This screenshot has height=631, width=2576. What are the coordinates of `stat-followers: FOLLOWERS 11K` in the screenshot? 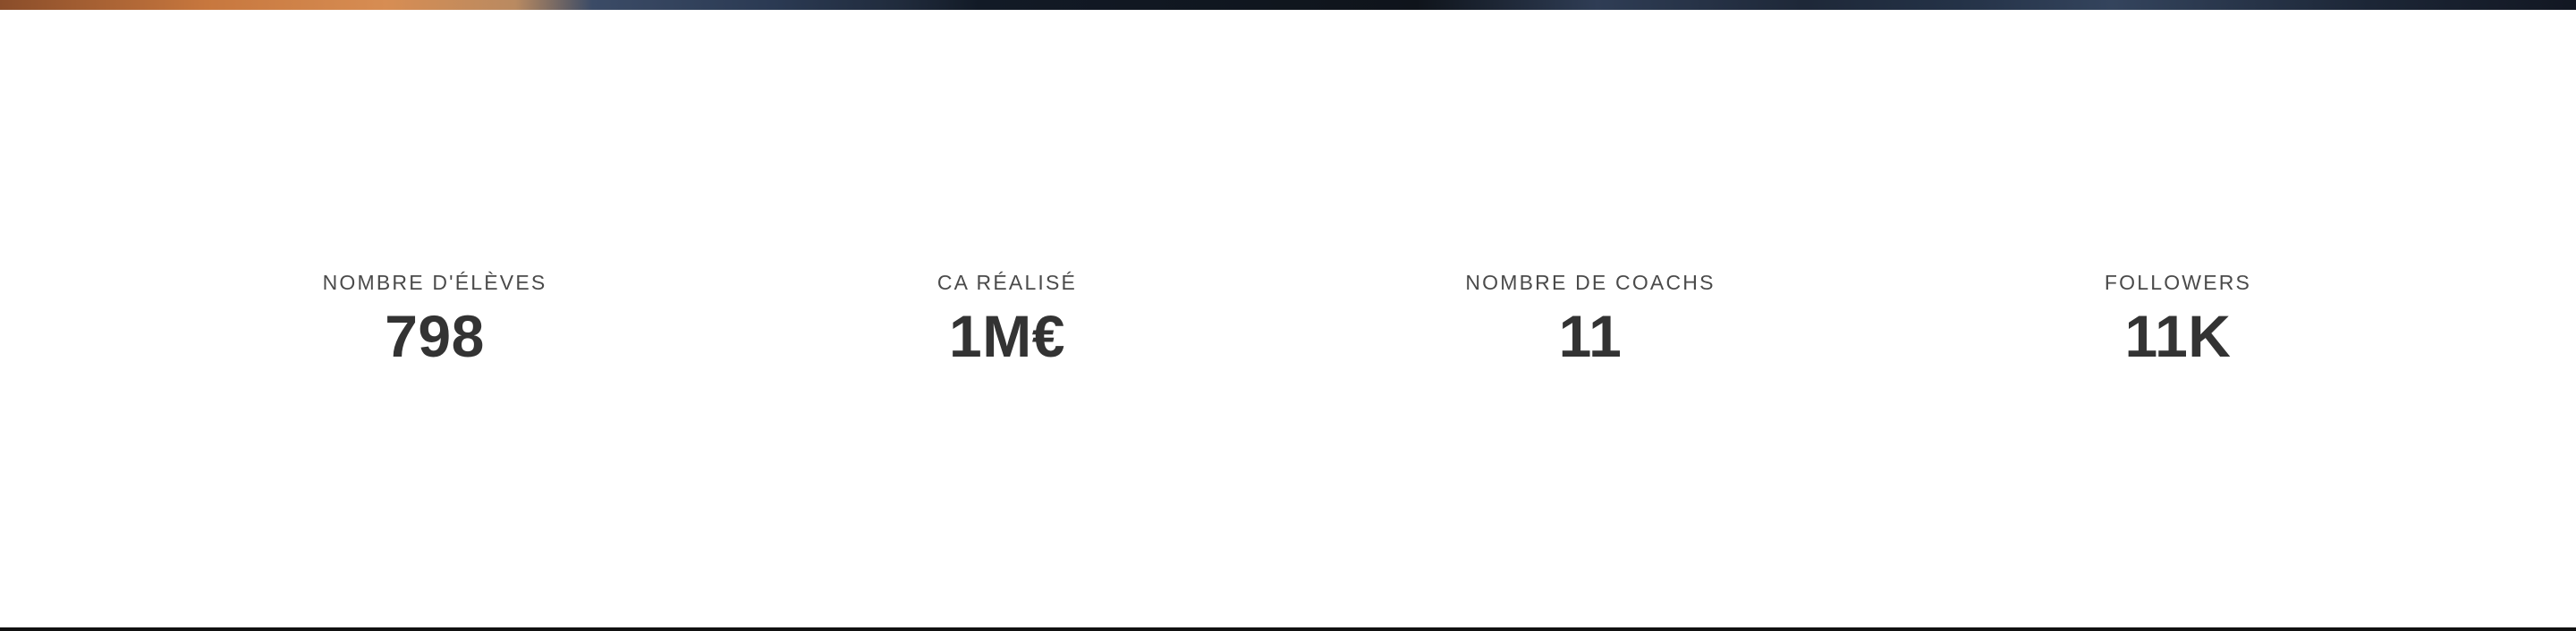 It's located at (2178, 319).